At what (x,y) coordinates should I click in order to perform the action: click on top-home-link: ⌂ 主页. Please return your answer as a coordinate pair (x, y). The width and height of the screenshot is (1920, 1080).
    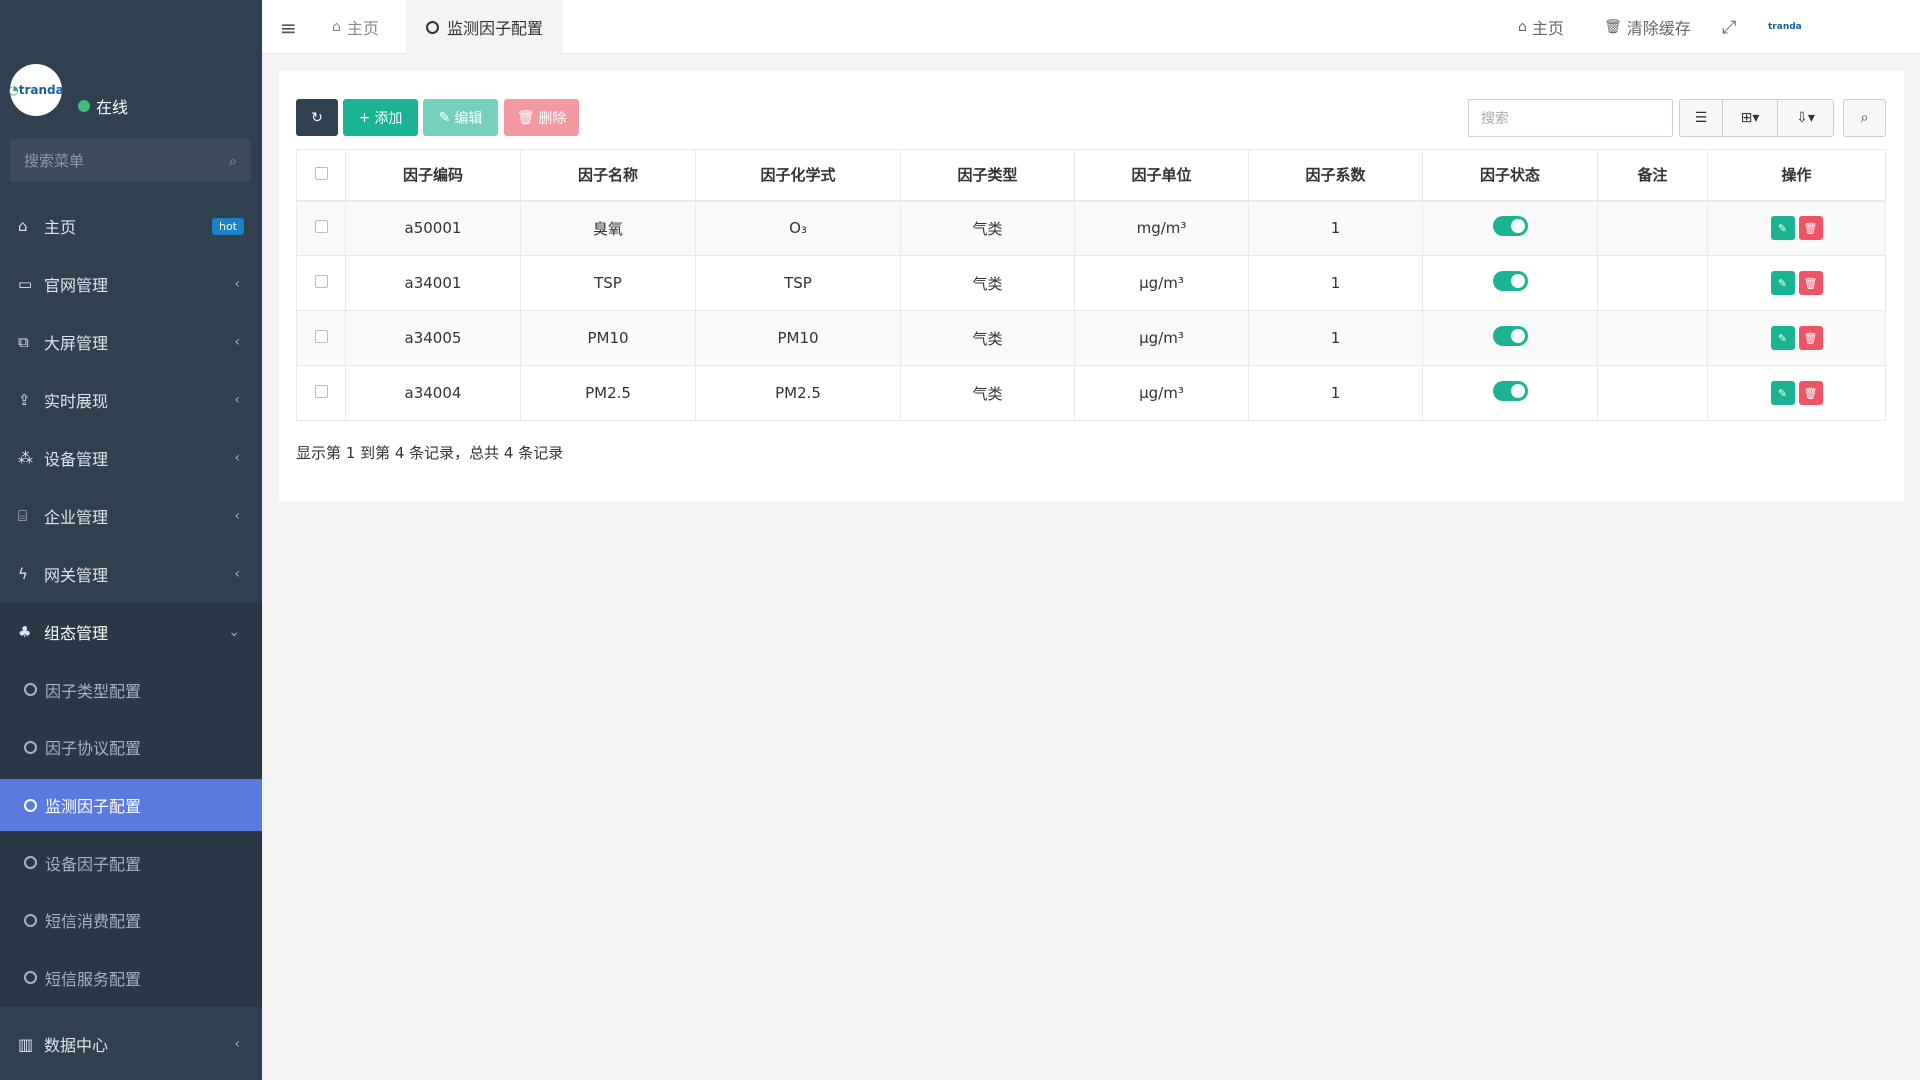
    Looking at the image, I should click on (1541, 27).